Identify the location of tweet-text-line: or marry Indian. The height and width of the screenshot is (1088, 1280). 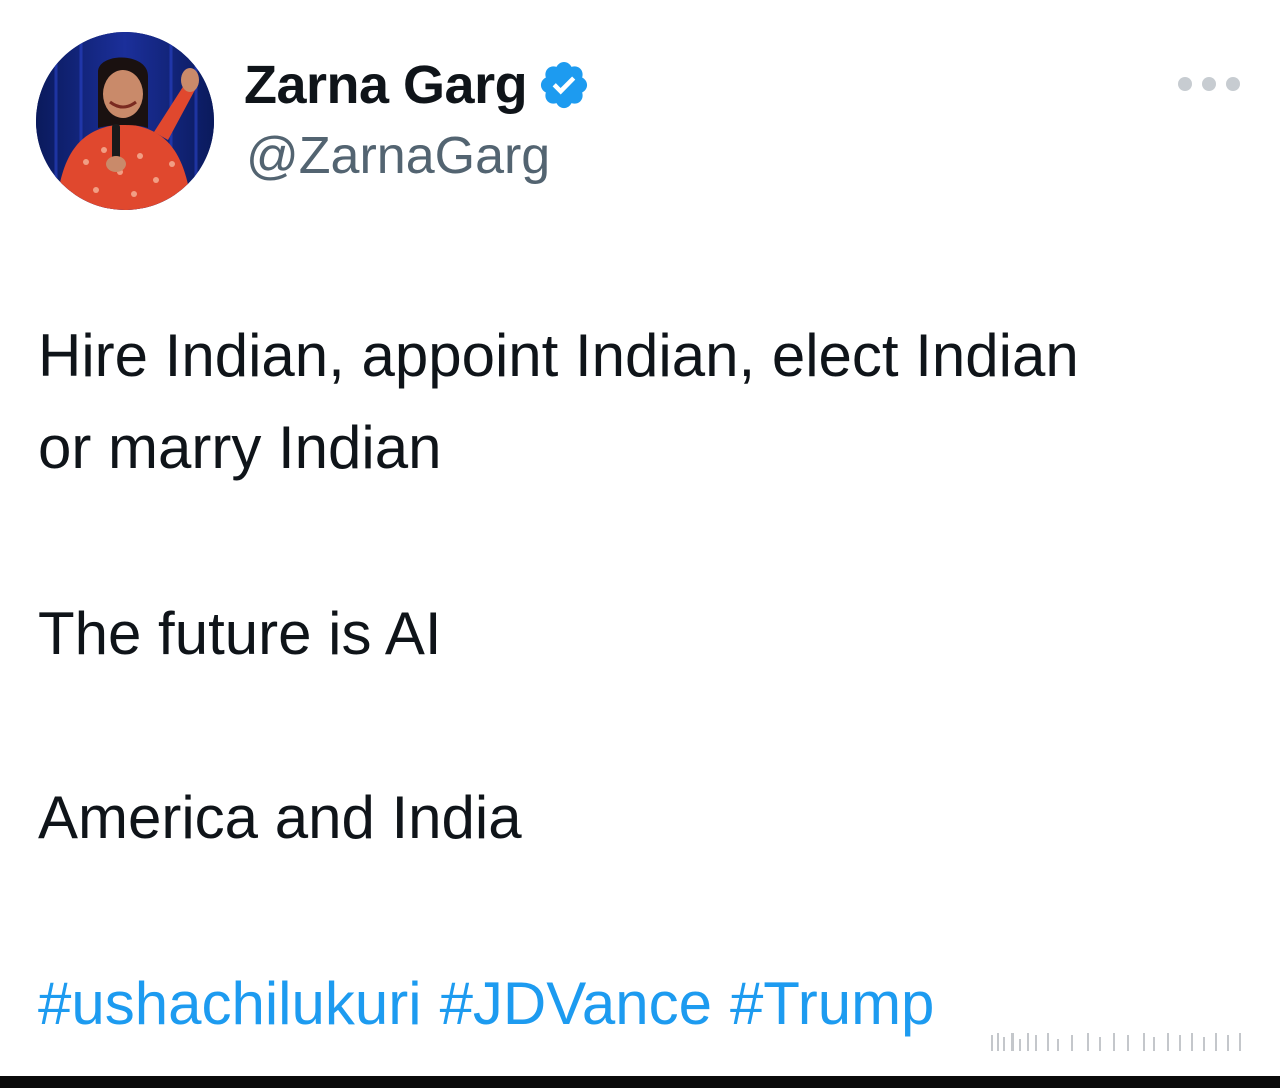
(240, 447).